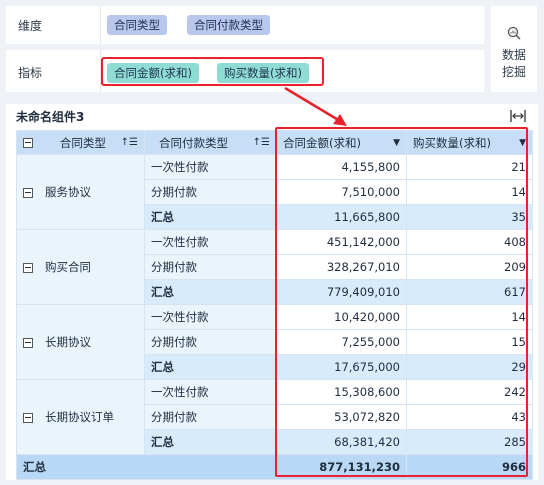 This screenshot has height=485, width=544. What do you see at coordinates (193, 142) in the screenshot?
I see `header-label: 合同付款类型` at bounding box center [193, 142].